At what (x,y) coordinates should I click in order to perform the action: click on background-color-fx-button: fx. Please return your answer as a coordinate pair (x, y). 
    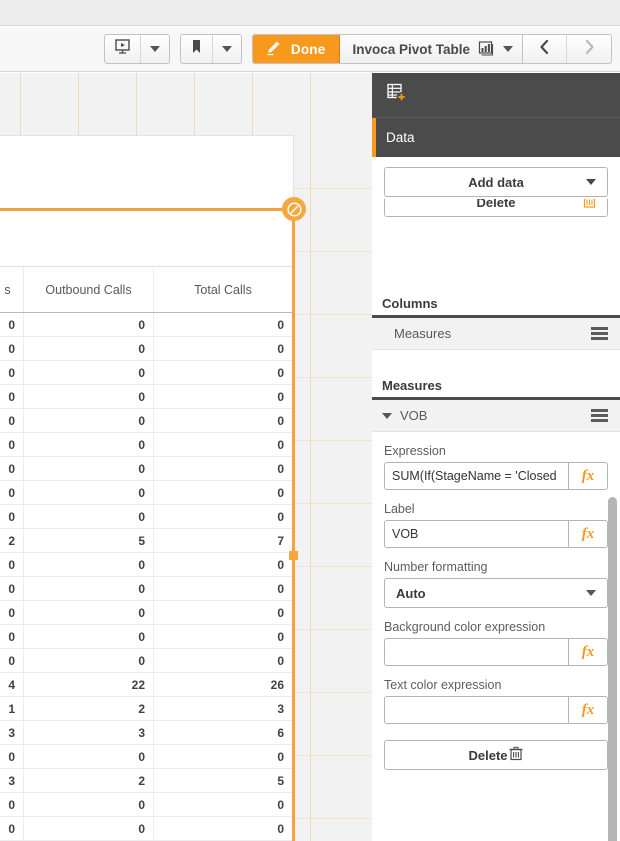
    Looking at the image, I should click on (588, 652).